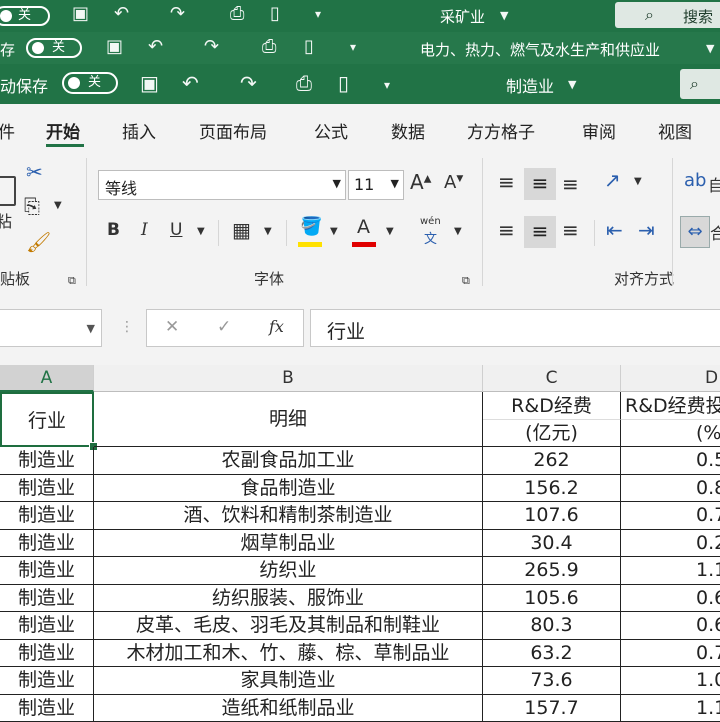 The width and height of the screenshot is (720, 722). Describe the element at coordinates (363, 227) in the screenshot. I see `font-color-button: A` at that location.